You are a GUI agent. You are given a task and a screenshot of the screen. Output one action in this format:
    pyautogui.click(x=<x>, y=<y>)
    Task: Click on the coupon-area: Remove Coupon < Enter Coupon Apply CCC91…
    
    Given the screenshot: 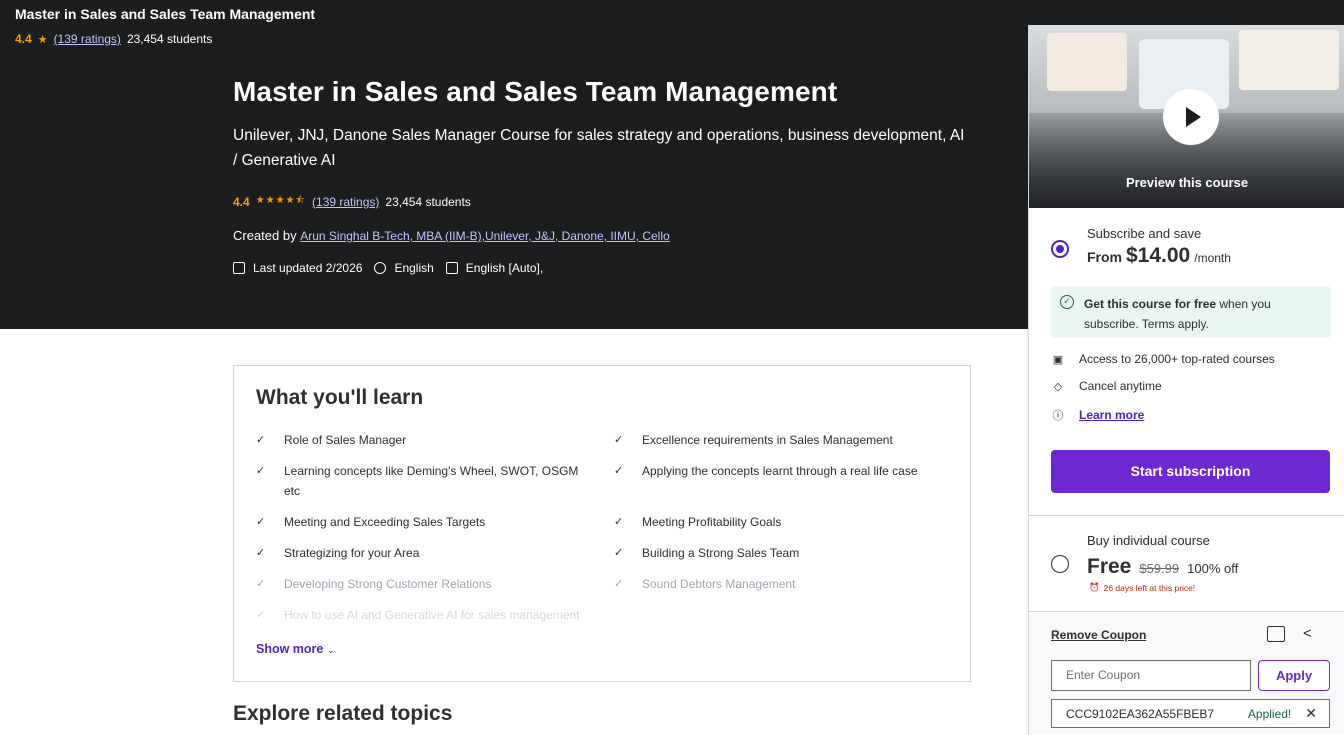 What is the action you would take?
    pyautogui.click(x=1186, y=673)
    